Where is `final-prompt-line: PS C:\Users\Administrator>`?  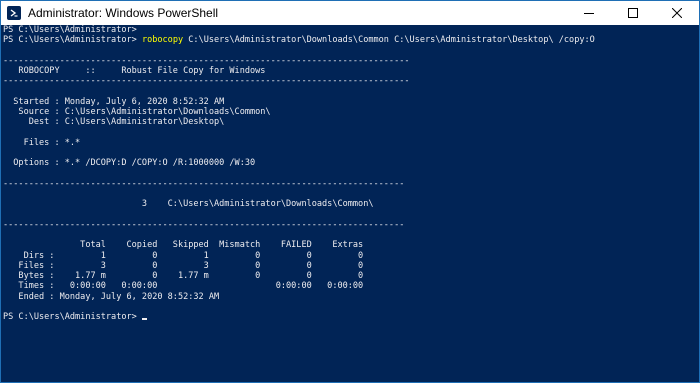
final-prompt-line: PS C:\Users\Administrator> is located at coordinates (351, 317).